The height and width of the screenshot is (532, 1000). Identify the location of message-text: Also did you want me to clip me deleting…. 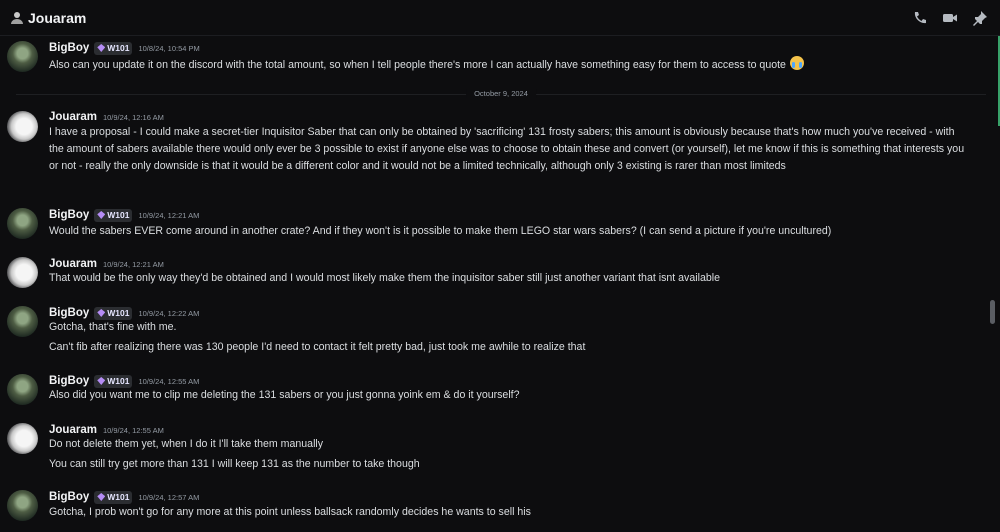
(284, 395).